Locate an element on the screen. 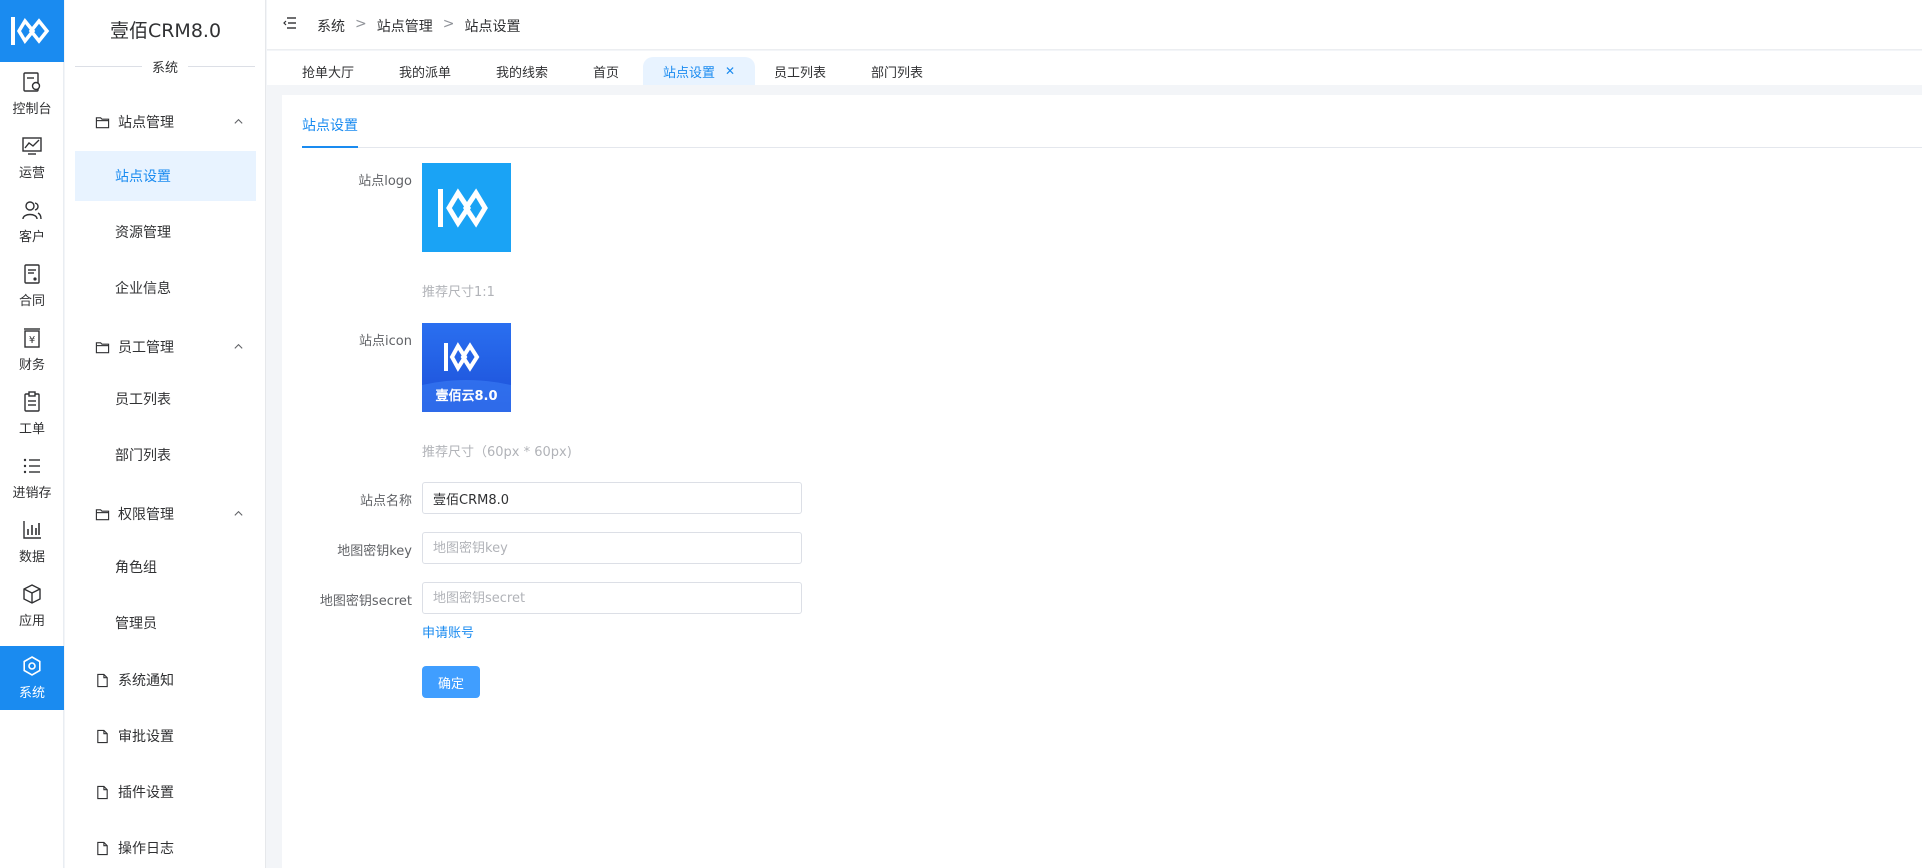  brand-logo-icon is located at coordinates (30, 31).